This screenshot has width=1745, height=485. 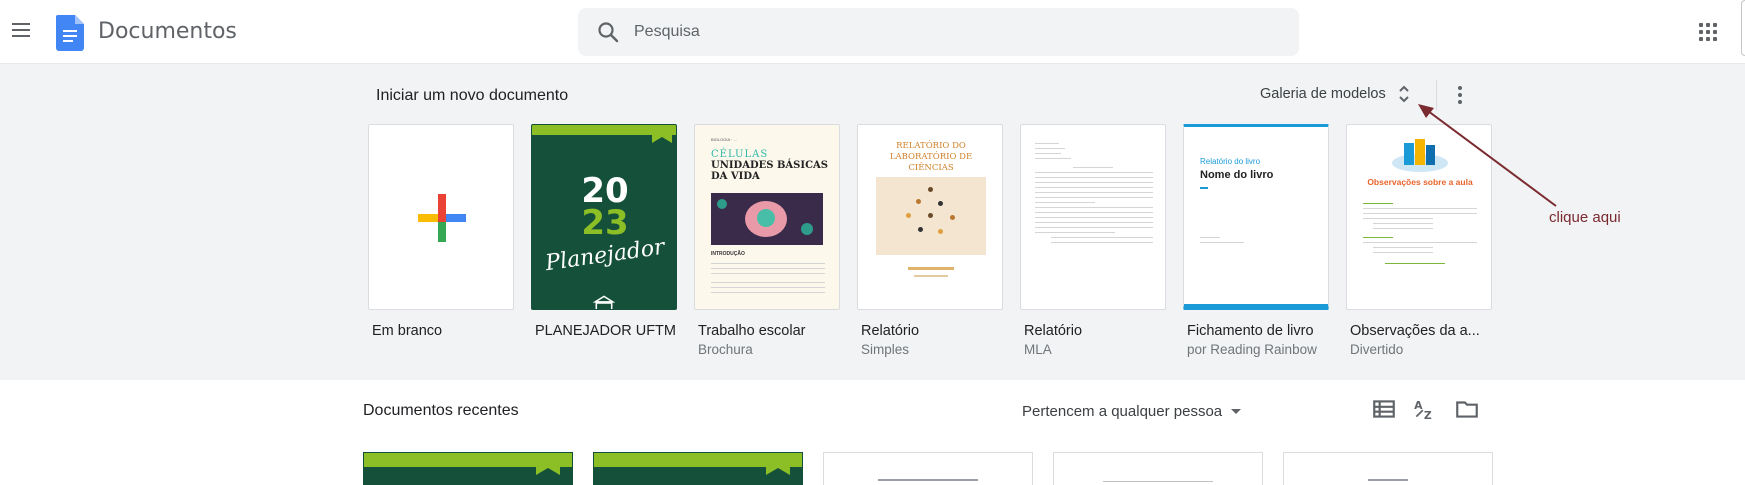 What do you see at coordinates (728, 254) in the screenshot?
I see `thumb-section: INTRODUÇÃO` at bounding box center [728, 254].